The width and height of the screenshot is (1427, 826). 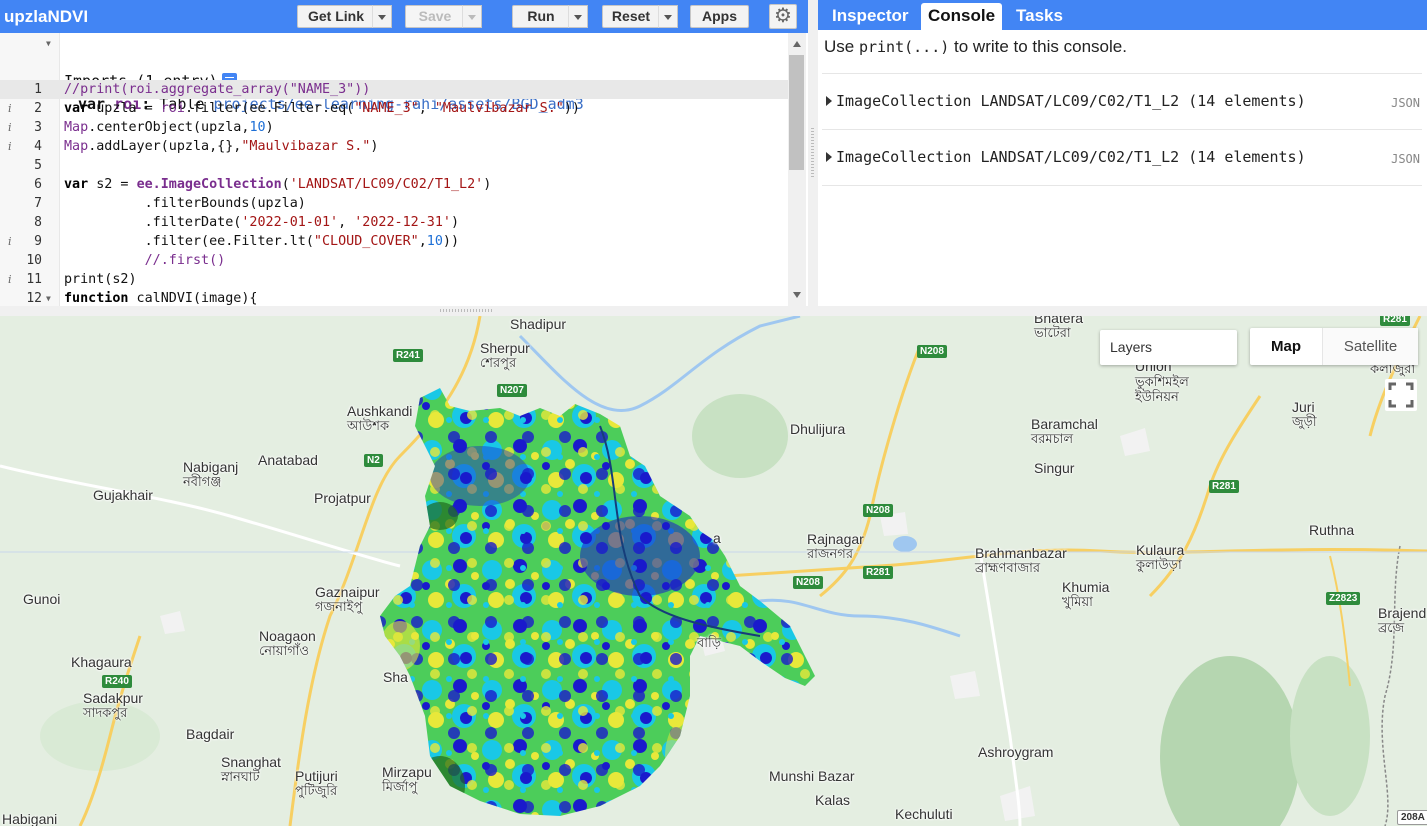 I want to click on settings-gear-icon: ⚙, so click(x=783, y=16).